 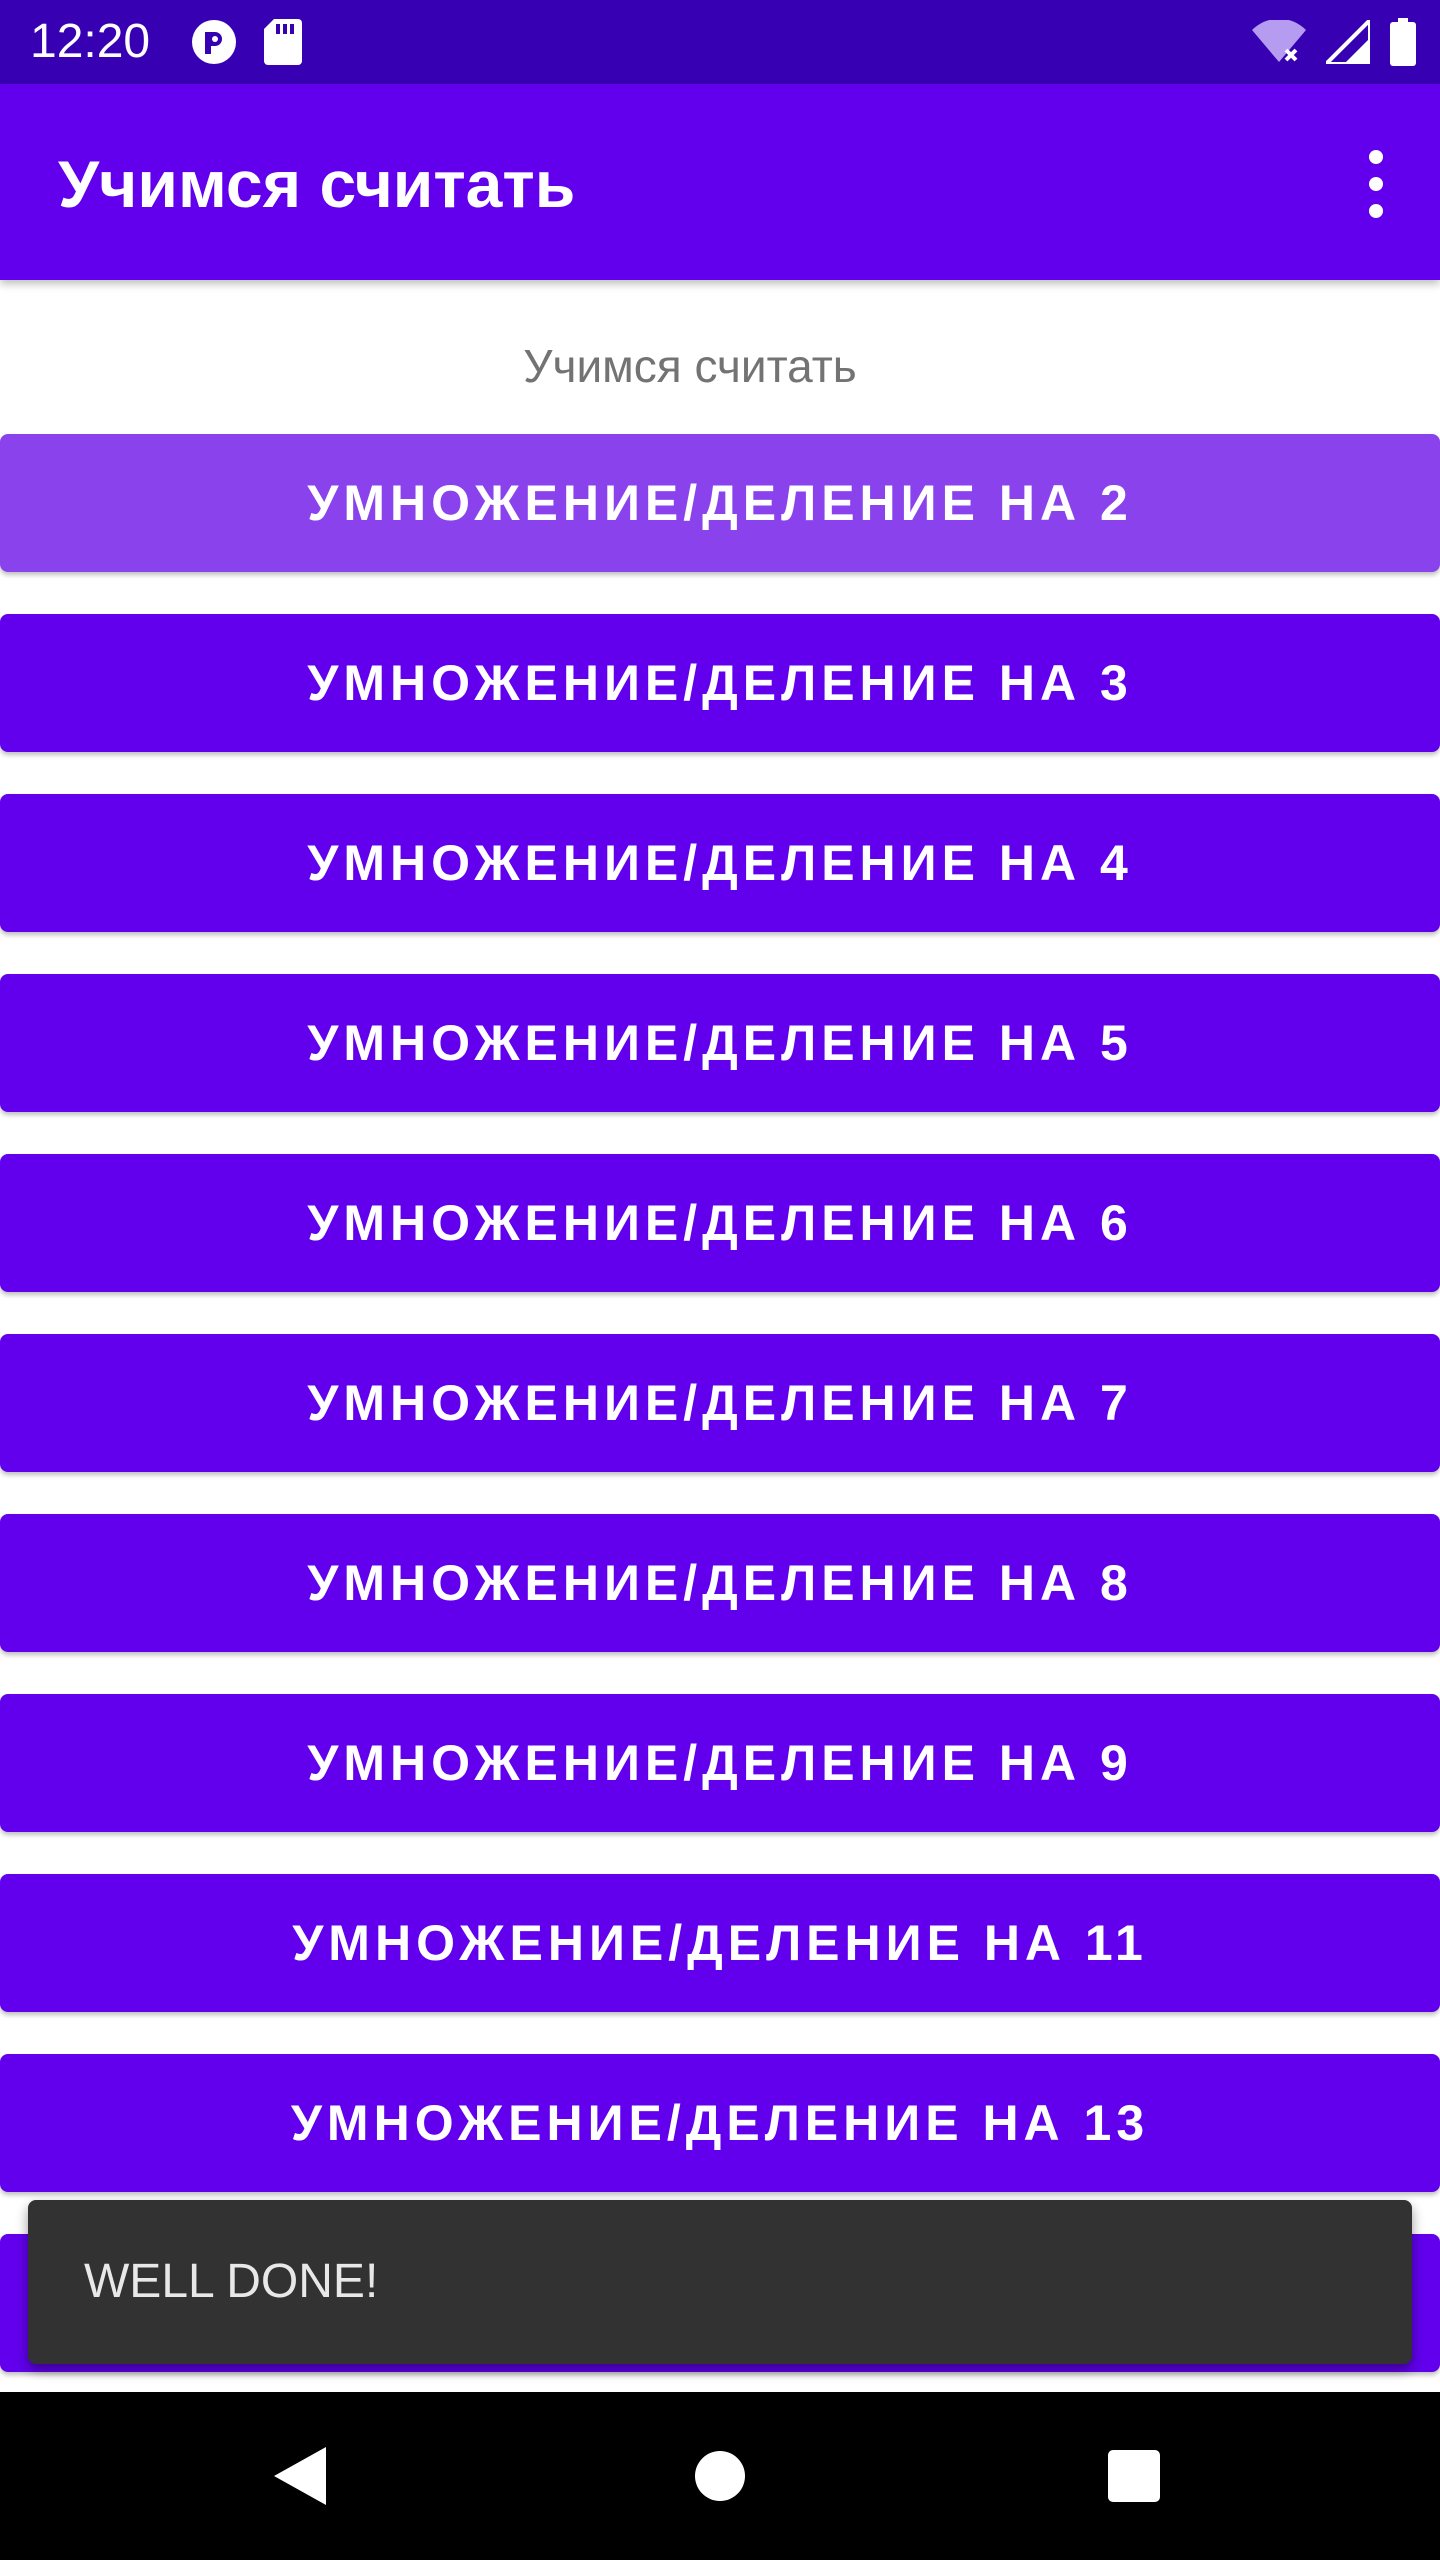 What do you see at coordinates (1403, 44) in the screenshot?
I see `battery-icon` at bounding box center [1403, 44].